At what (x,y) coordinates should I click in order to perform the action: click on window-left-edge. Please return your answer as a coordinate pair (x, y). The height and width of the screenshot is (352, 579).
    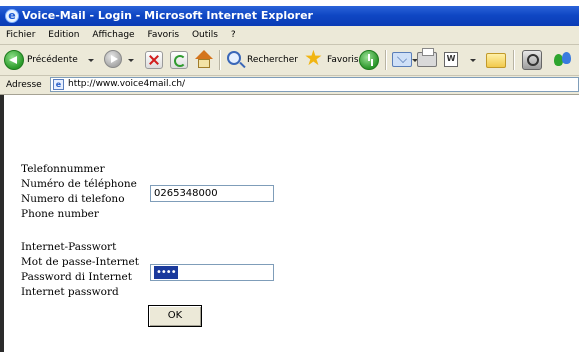
    Looking at the image, I should click on (2, 223).